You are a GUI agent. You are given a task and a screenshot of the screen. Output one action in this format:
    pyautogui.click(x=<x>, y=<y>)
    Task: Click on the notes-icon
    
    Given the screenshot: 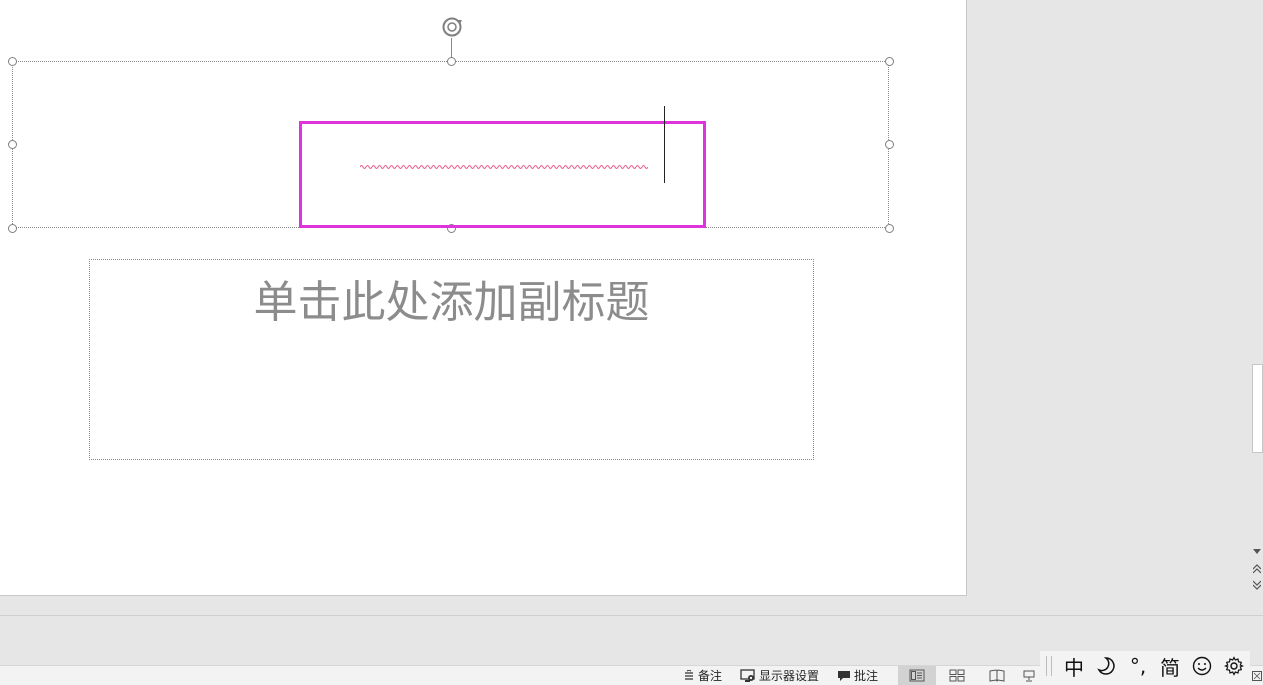 What is the action you would take?
    pyautogui.click(x=689, y=674)
    